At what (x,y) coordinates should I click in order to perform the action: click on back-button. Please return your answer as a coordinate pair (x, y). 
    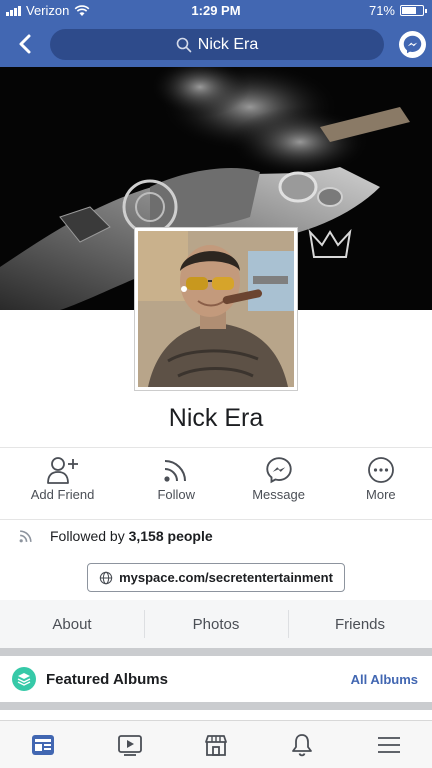
    Looking at the image, I should click on (25, 44).